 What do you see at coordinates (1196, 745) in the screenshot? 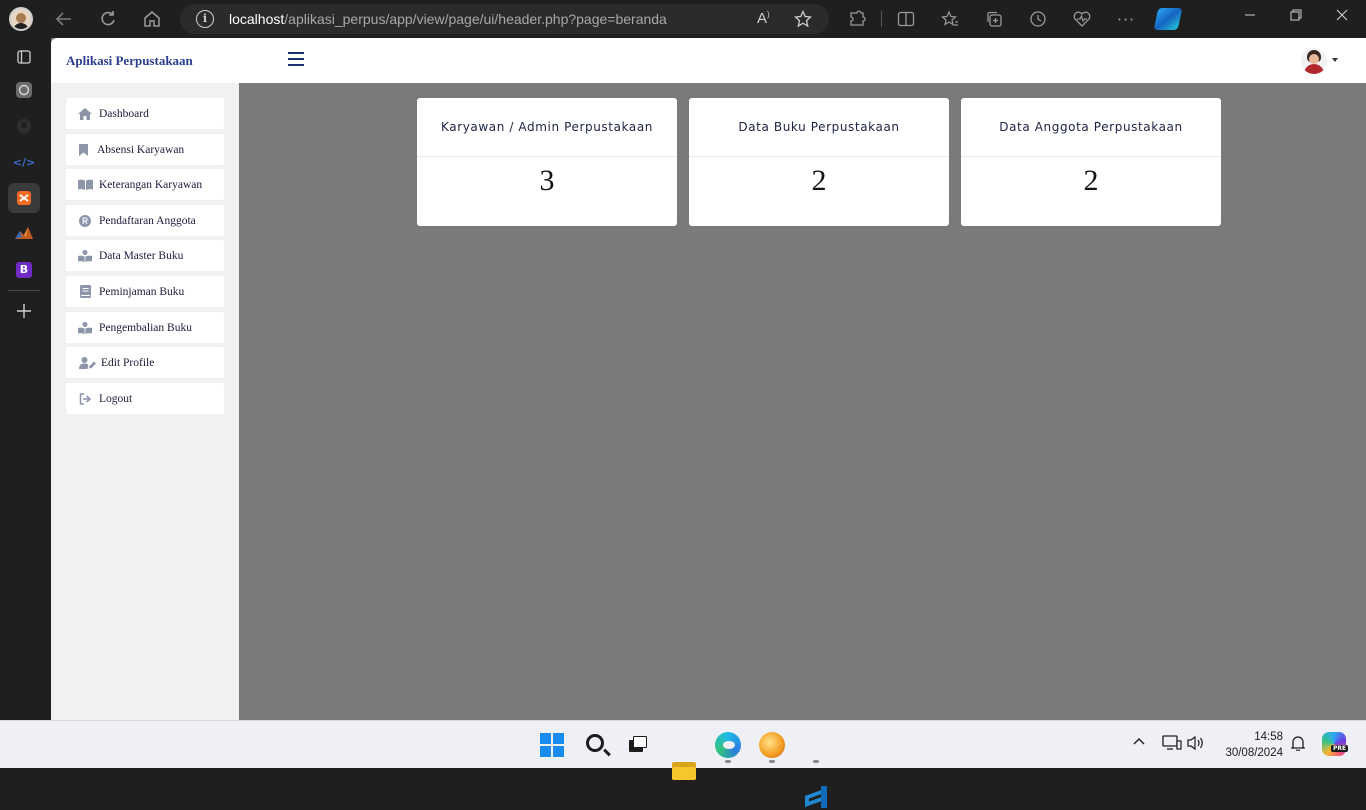
I see `volume-icon` at bounding box center [1196, 745].